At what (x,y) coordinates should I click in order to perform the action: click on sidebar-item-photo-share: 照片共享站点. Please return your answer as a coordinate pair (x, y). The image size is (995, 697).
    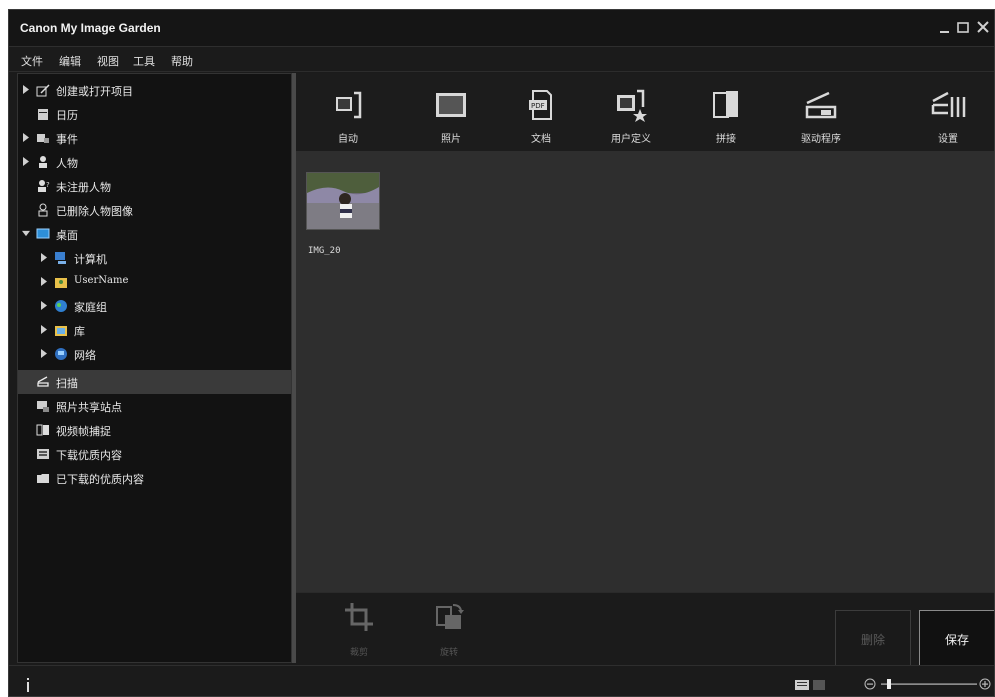
    Looking at the image, I should click on (154, 406).